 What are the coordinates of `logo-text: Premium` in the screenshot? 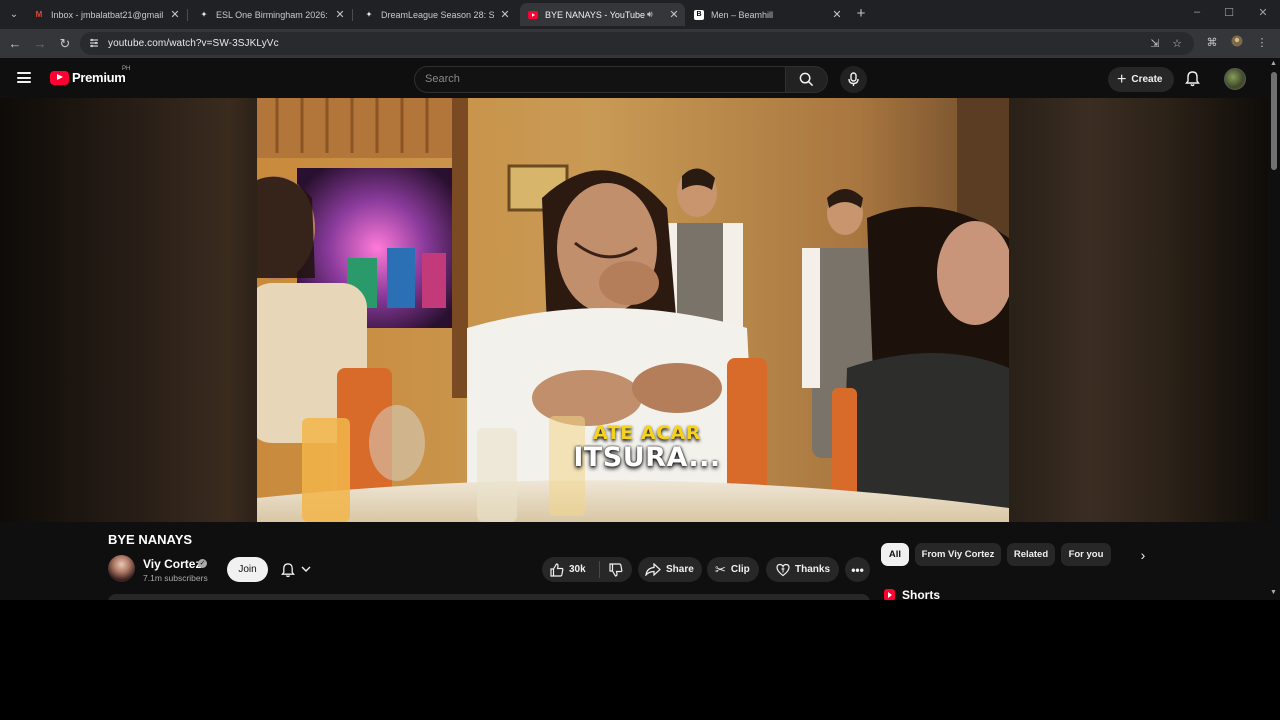 It's located at (99, 77).